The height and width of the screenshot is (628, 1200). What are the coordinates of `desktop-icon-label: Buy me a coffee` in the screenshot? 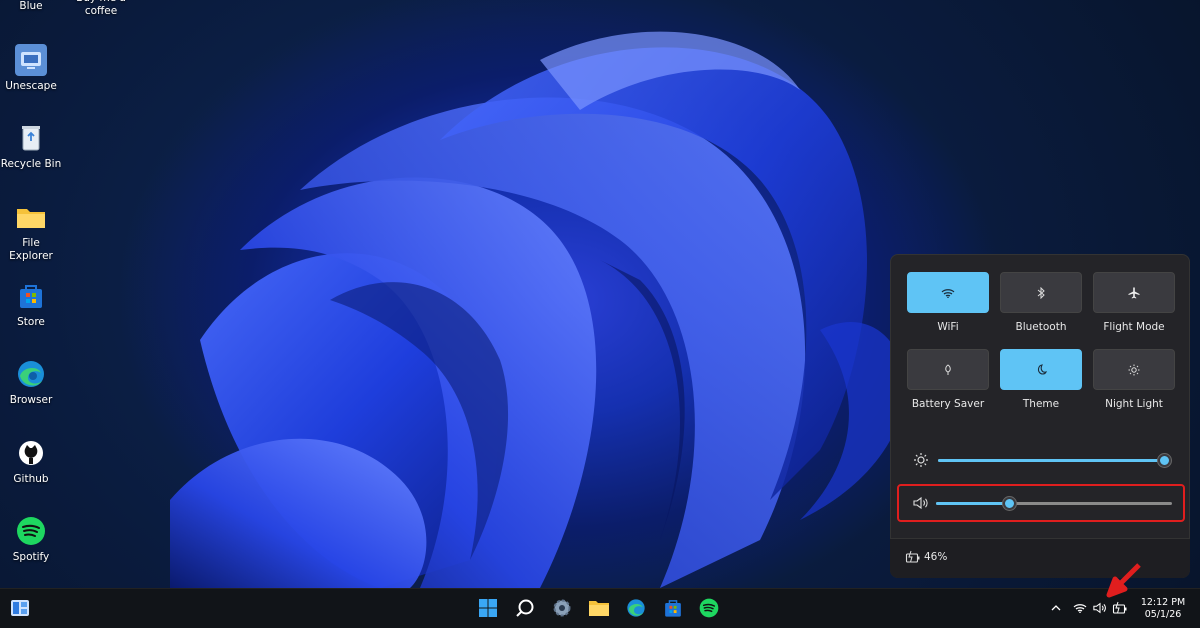 It's located at (101, 8).